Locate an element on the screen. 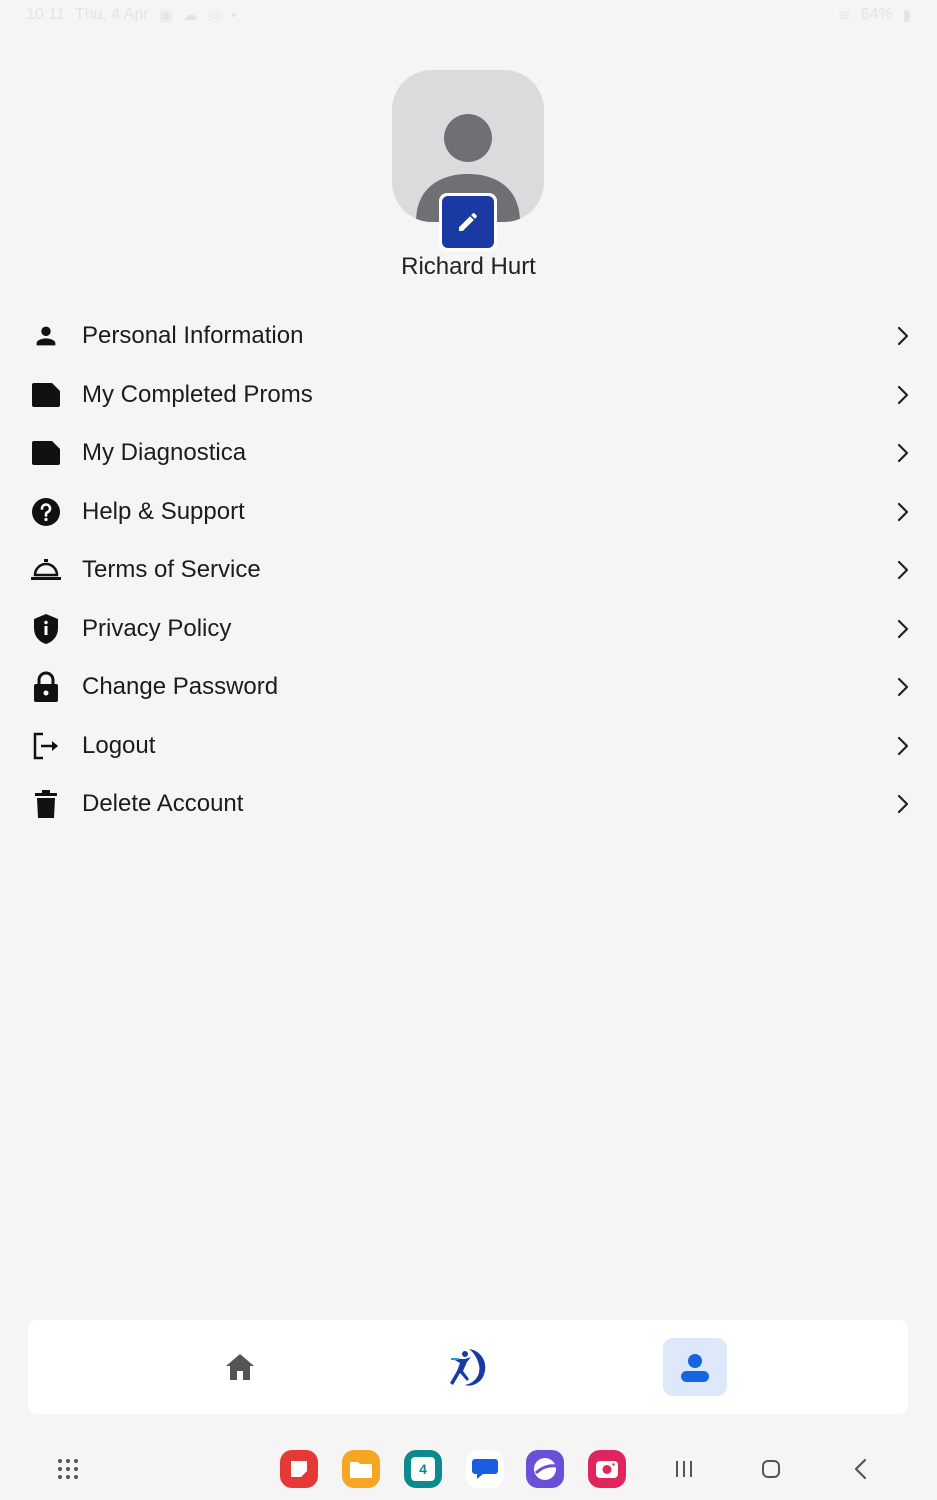  internet-app-icon is located at coordinates (545, 1469).